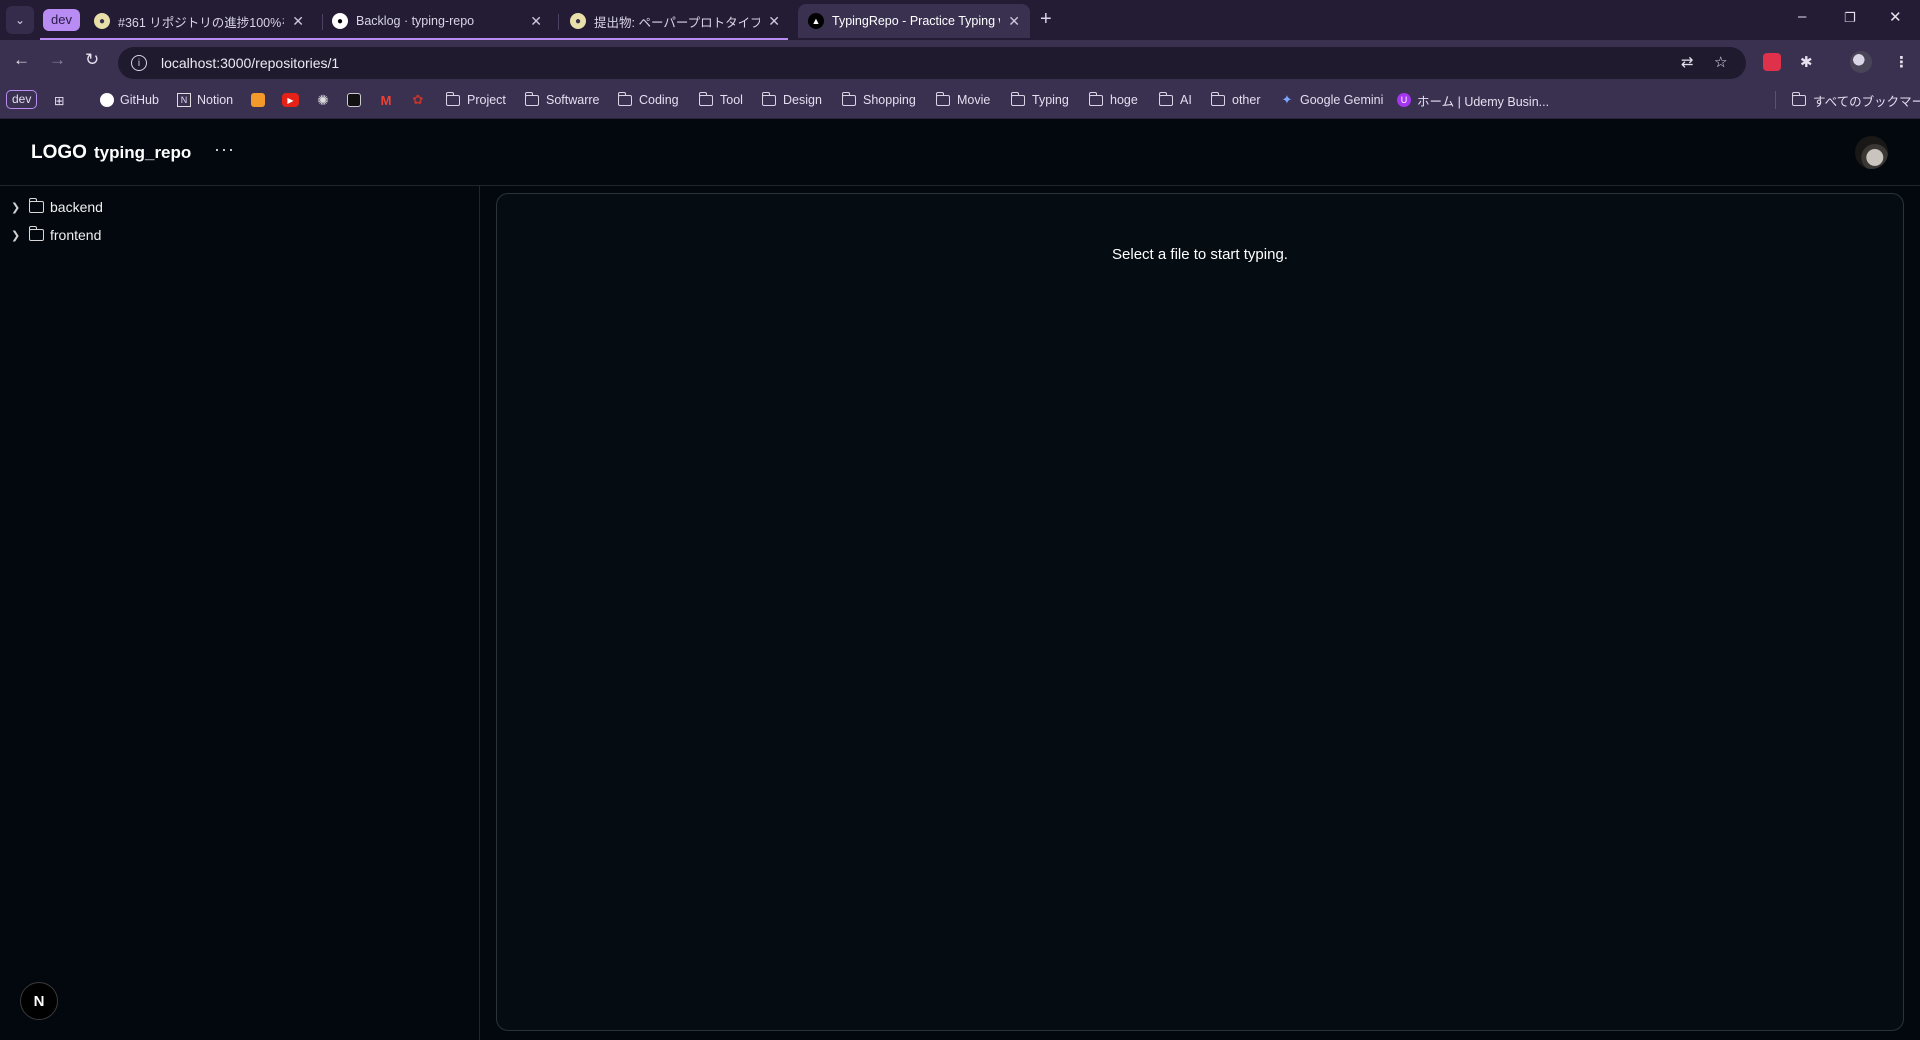 The image size is (1920, 1040). What do you see at coordinates (1046, 19) in the screenshot?
I see `new-tab-button: +` at bounding box center [1046, 19].